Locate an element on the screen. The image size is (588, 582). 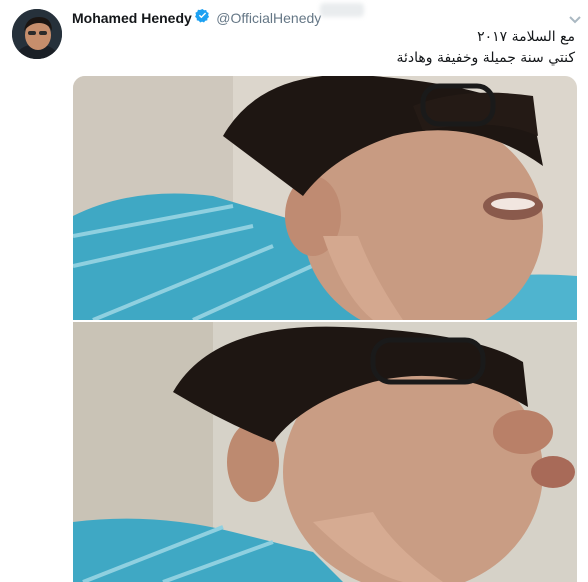
redacted-timestamp is located at coordinates (342, 10).